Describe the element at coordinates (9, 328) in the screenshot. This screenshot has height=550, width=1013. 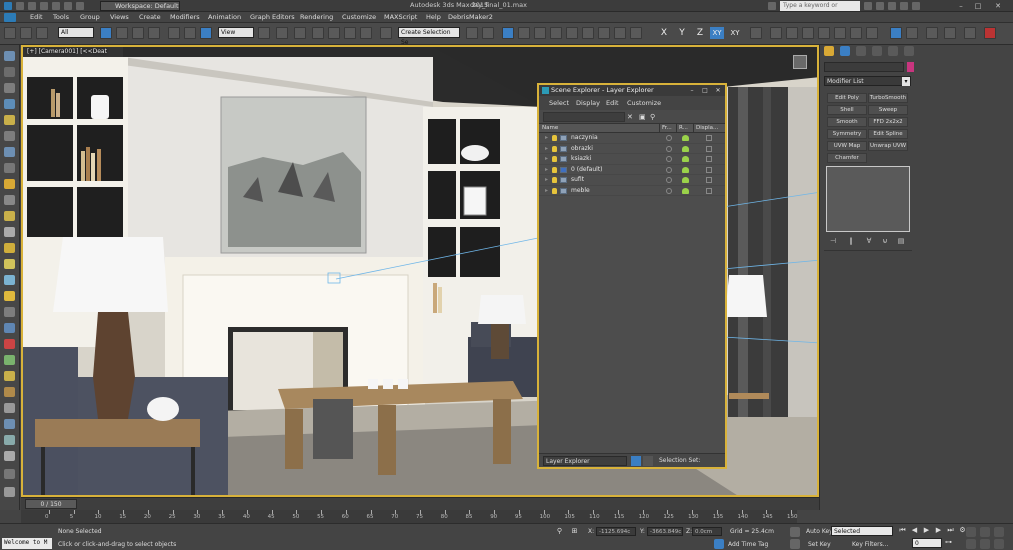
I see `tool-18-icon` at that location.